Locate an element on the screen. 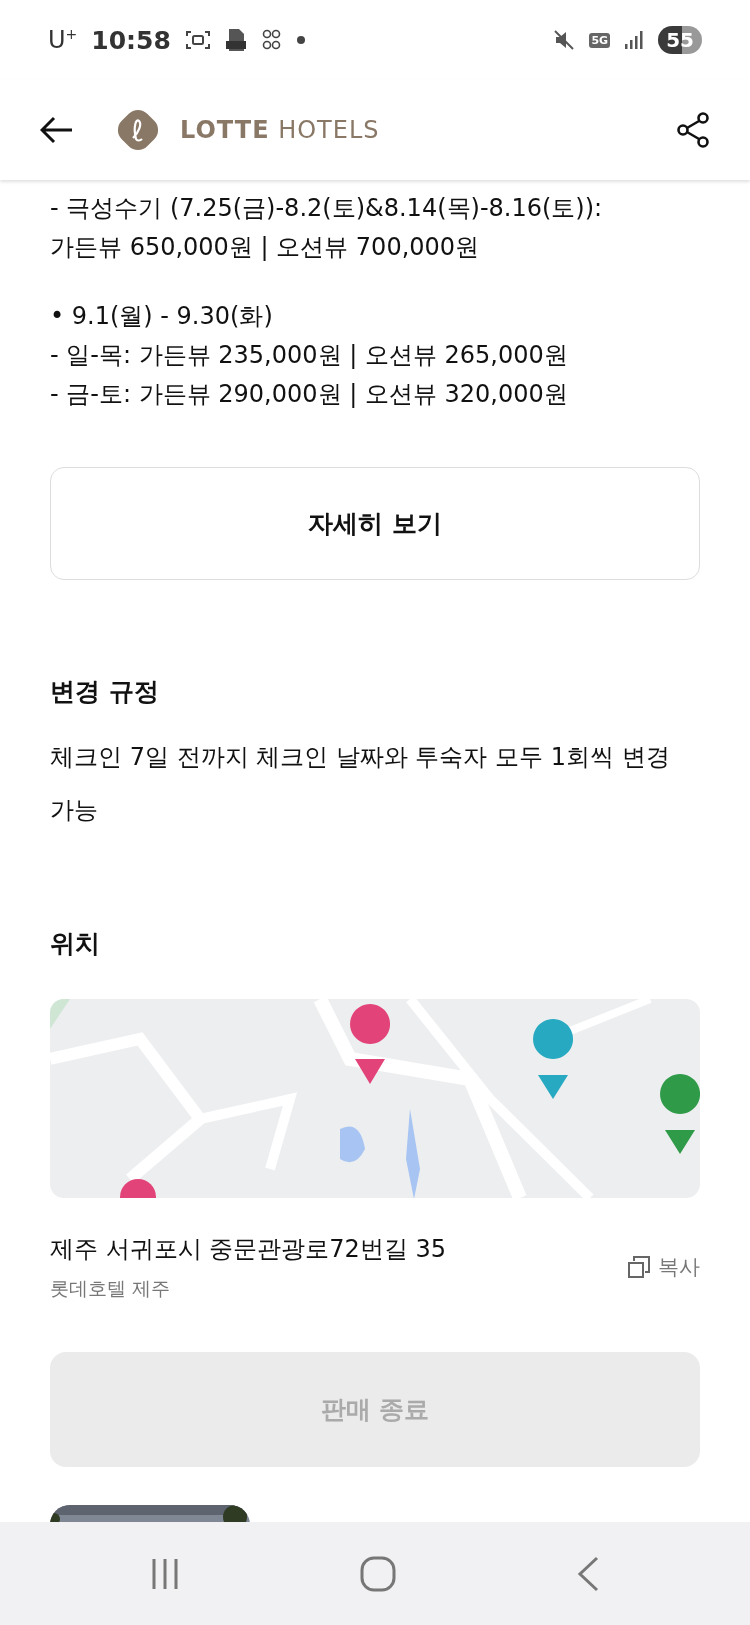 The image size is (750, 1625). rate-text: - 일-목: 가든뷰 235,000원 | 오션뷰 265,000원 is located at coordinates (309, 355).